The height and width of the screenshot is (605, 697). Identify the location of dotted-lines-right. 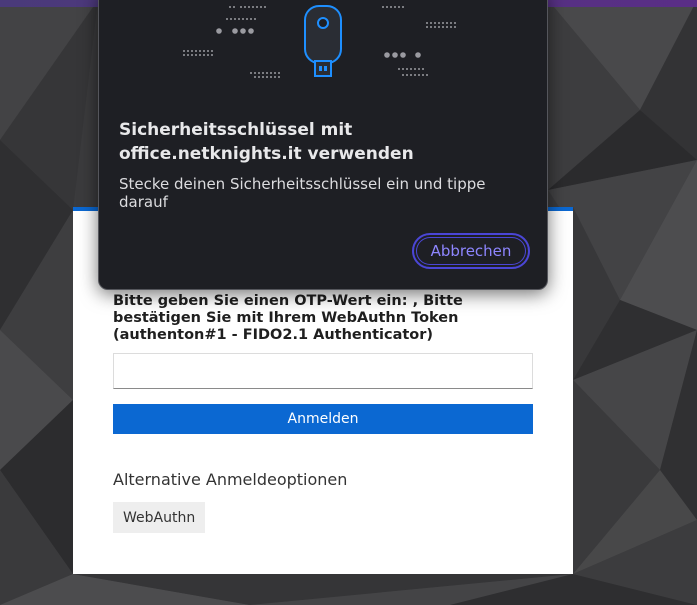
(419, 41).